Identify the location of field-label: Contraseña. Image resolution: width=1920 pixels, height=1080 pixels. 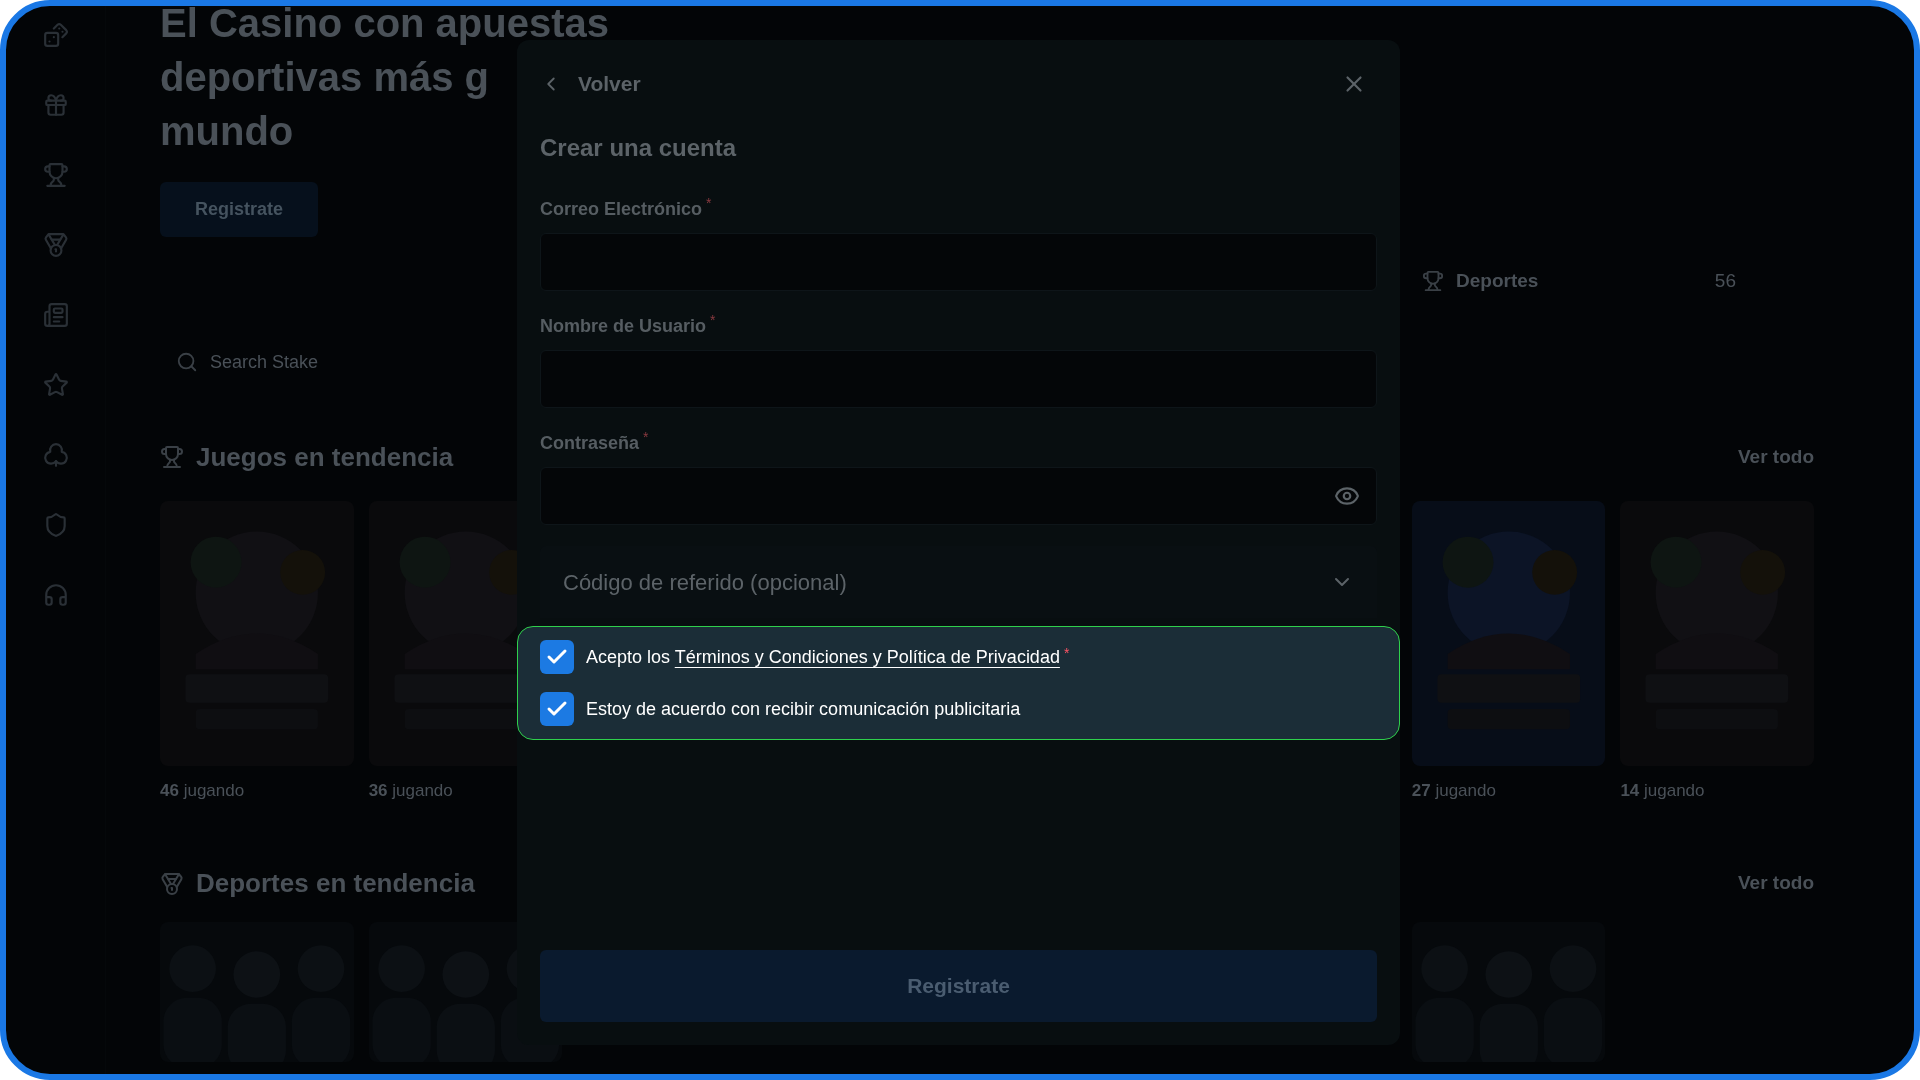
(590, 443).